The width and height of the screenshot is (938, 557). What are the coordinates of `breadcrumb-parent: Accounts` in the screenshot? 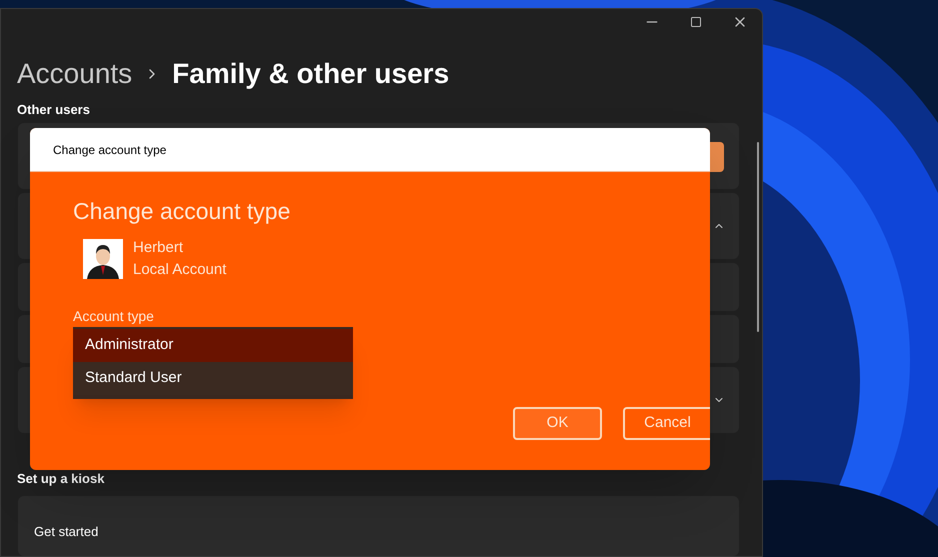 It's located at (74, 74).